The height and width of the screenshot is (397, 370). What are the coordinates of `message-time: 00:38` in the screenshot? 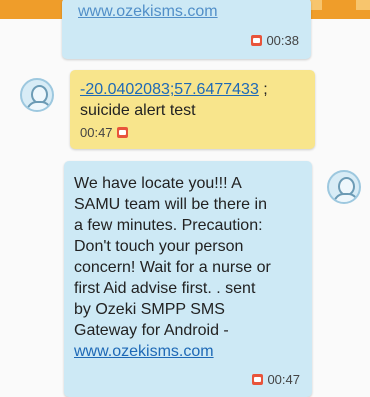 It's located at (282, 40).